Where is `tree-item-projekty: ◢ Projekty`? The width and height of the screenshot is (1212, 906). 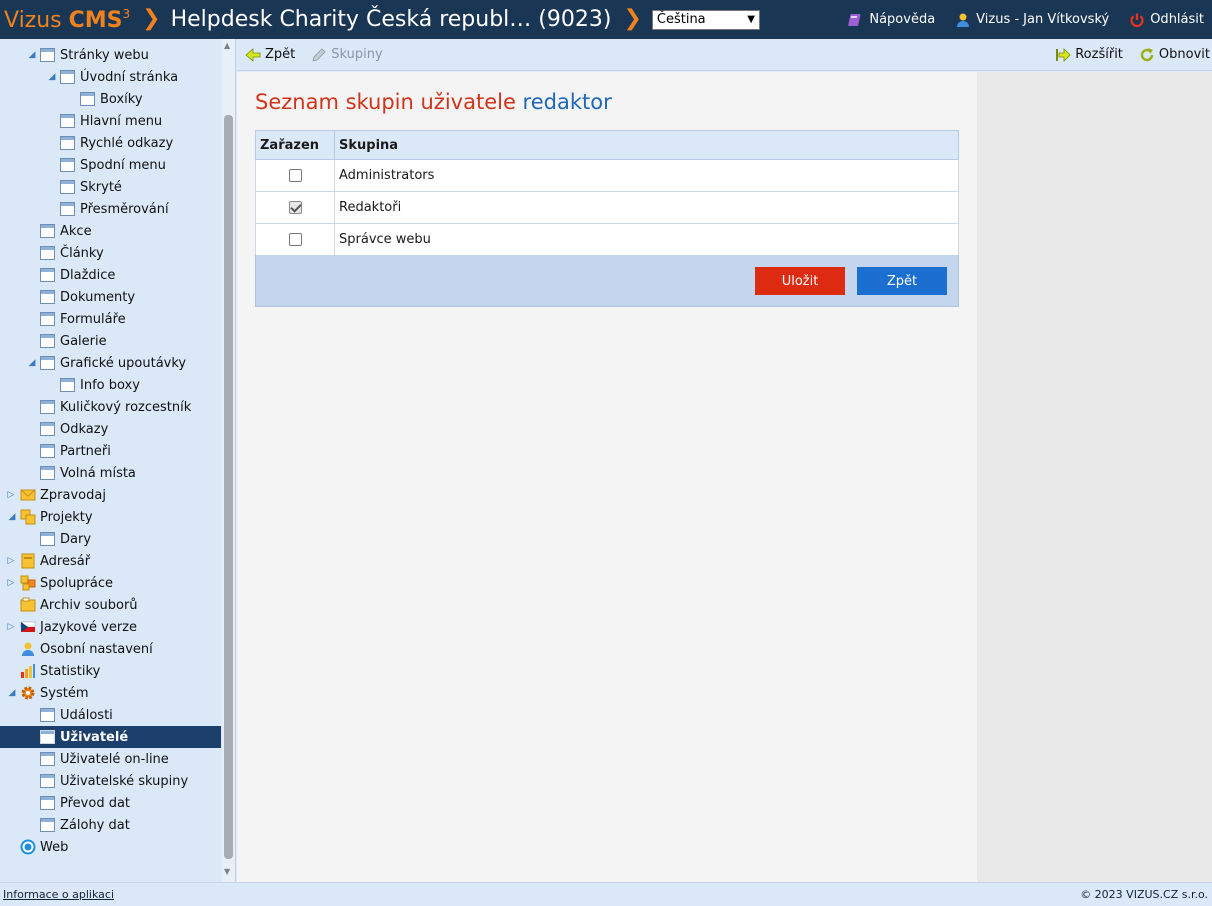
tree-item-projekty: ◢ Projekty is located at coordinates (110, 517).